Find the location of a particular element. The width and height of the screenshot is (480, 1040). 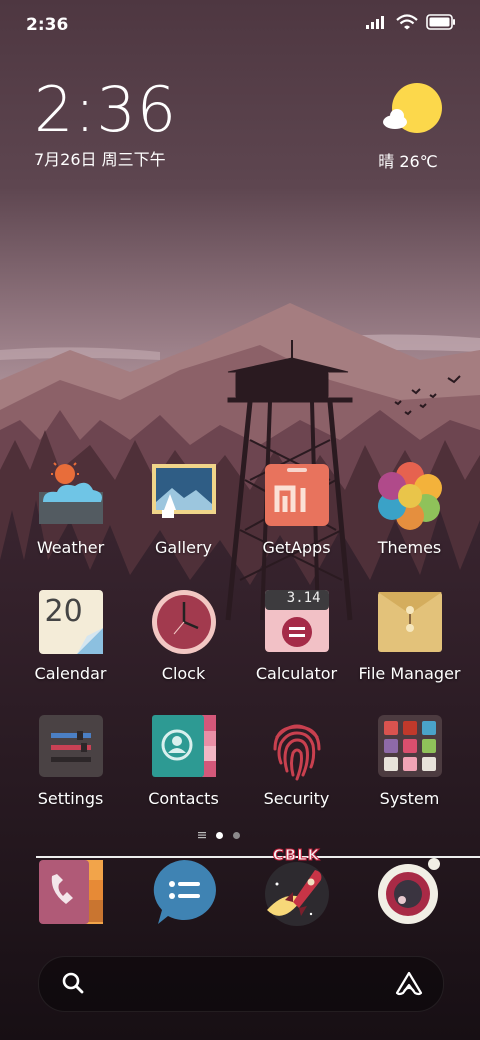

app-getapps: GetApps is located at coordinates (296, 509).